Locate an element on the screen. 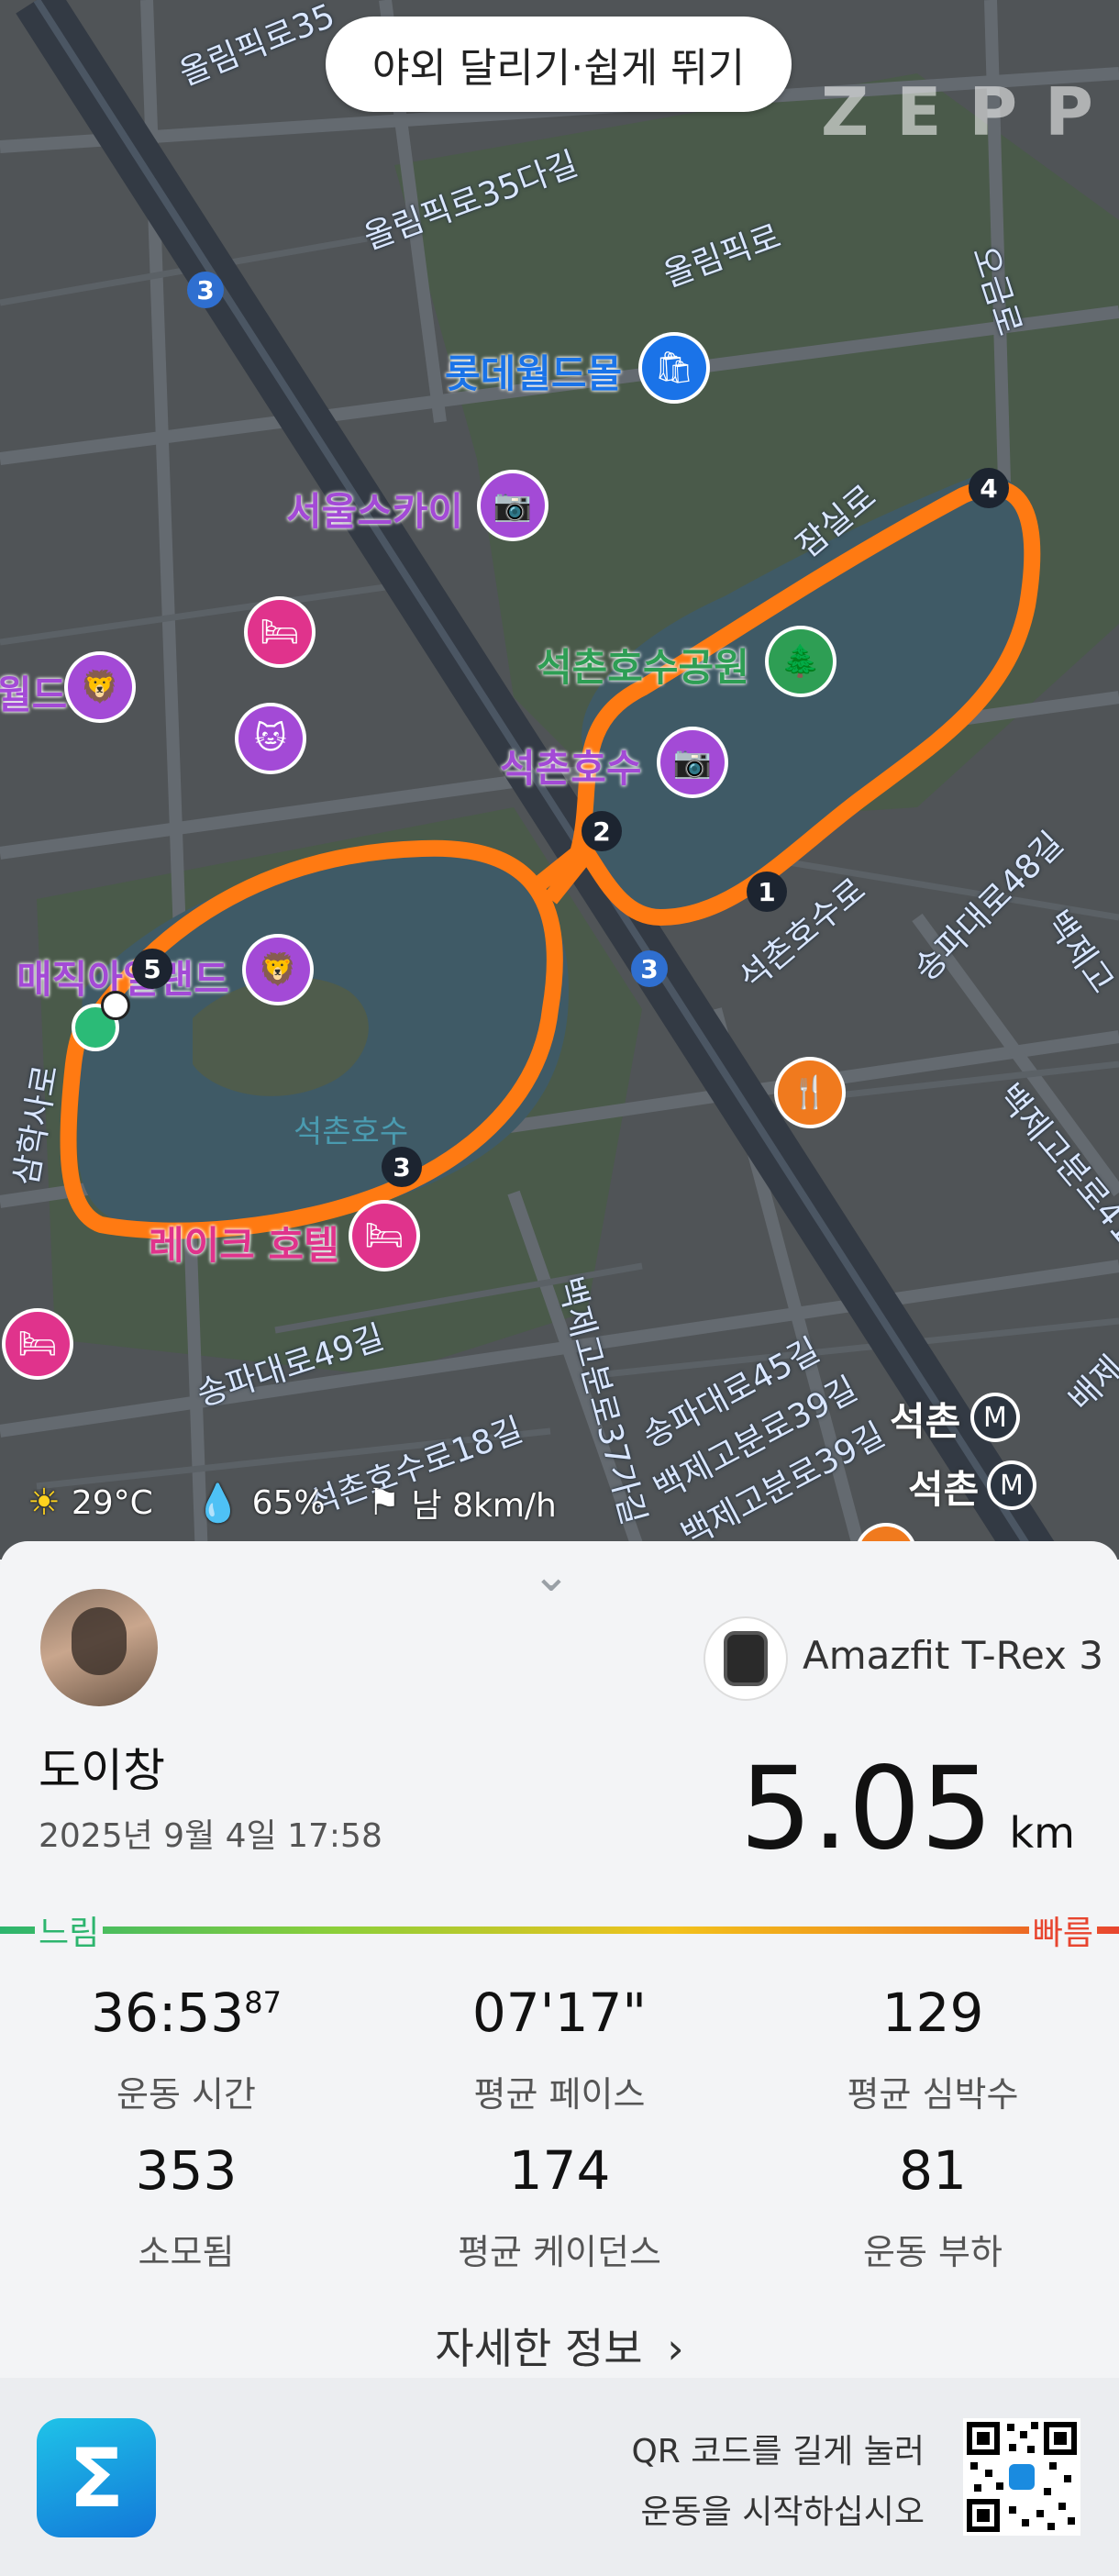  stat-avg-pace: 07'17" 평균 페이스 is located at coordinates (559, 2049).